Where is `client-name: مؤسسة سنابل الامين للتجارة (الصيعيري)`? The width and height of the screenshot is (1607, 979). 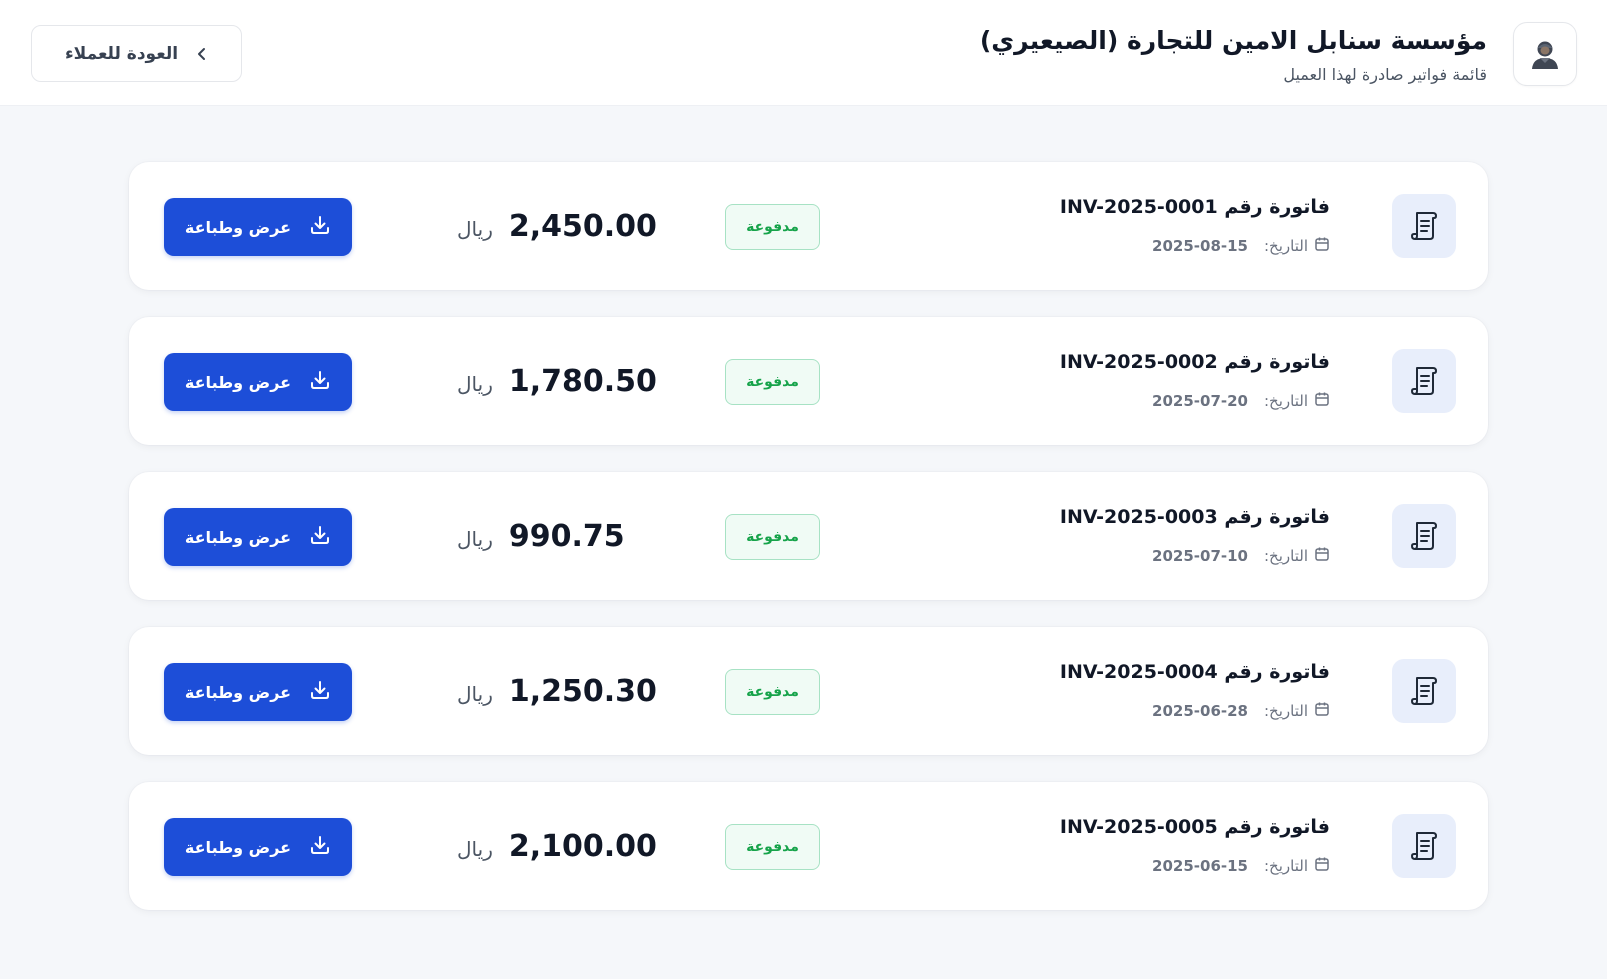 client-name: مؤسسة سنابل الامين للتجارة (الصيعيري) is located at coordinates (1233, 40).